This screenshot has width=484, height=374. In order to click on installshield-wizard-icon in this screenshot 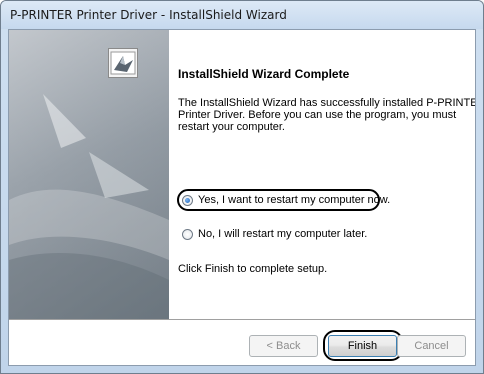, I will do `click(123, 63)`.